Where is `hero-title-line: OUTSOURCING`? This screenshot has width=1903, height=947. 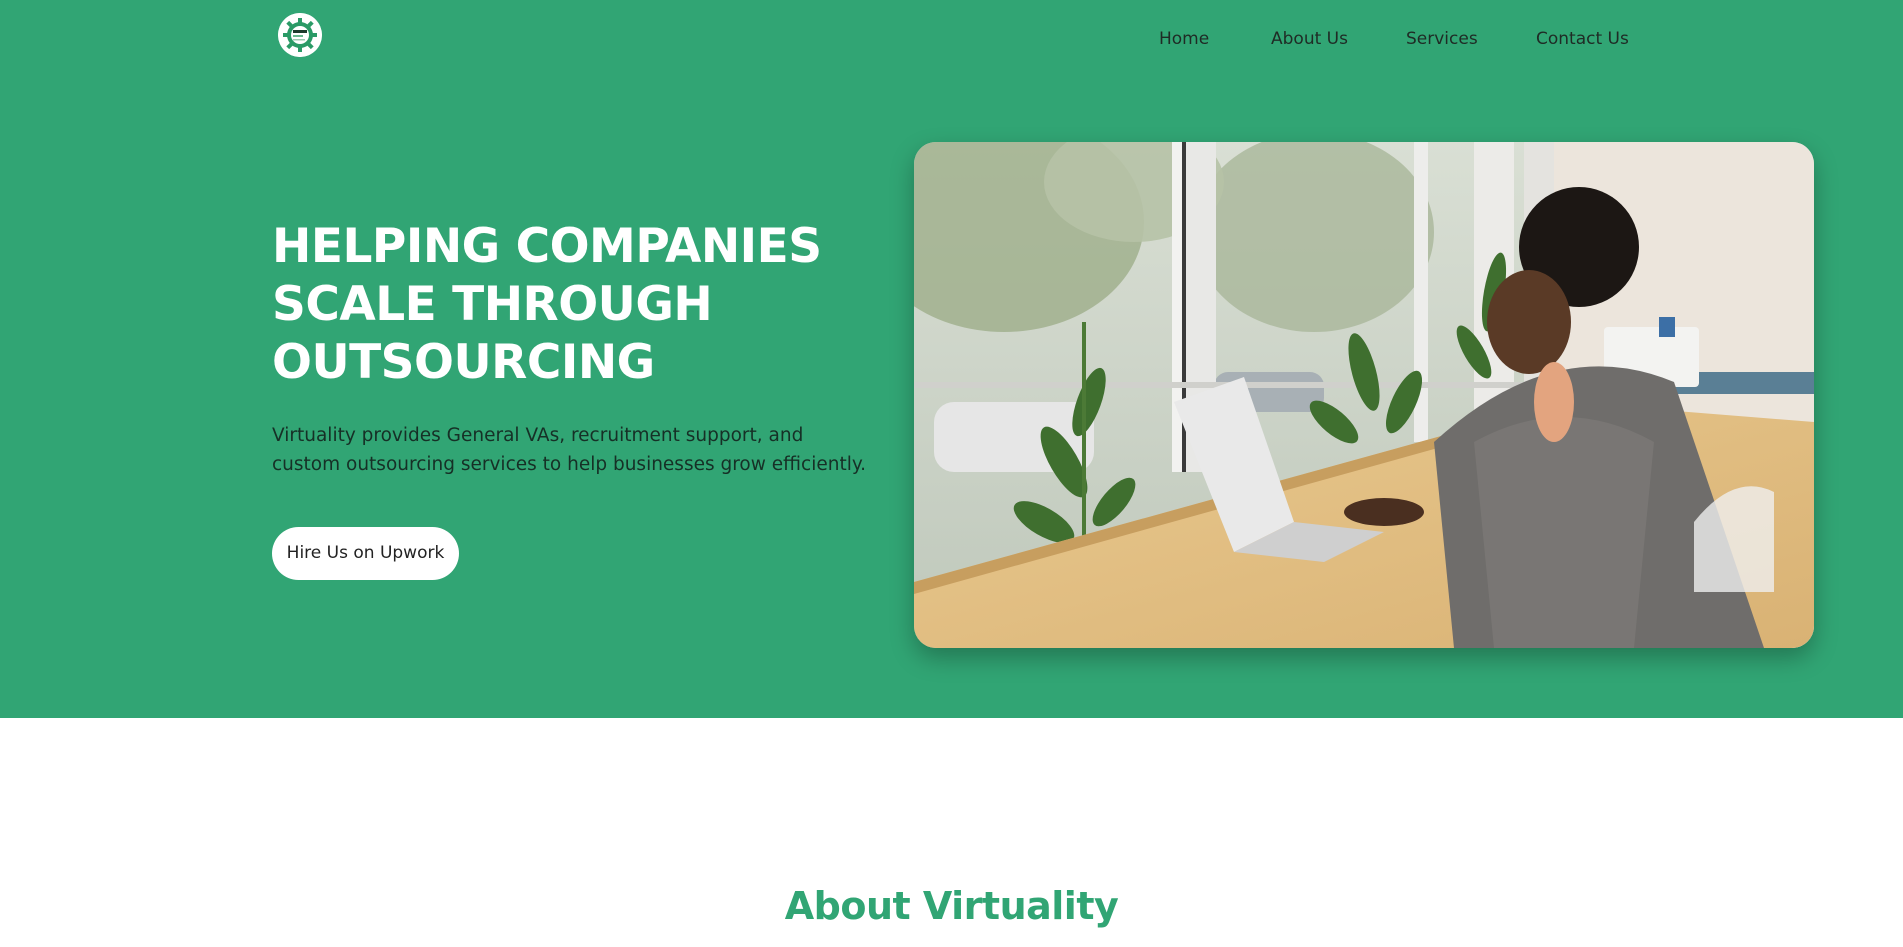
hero-title-line: OUTSOURCING is located at coordinates (463, 362).